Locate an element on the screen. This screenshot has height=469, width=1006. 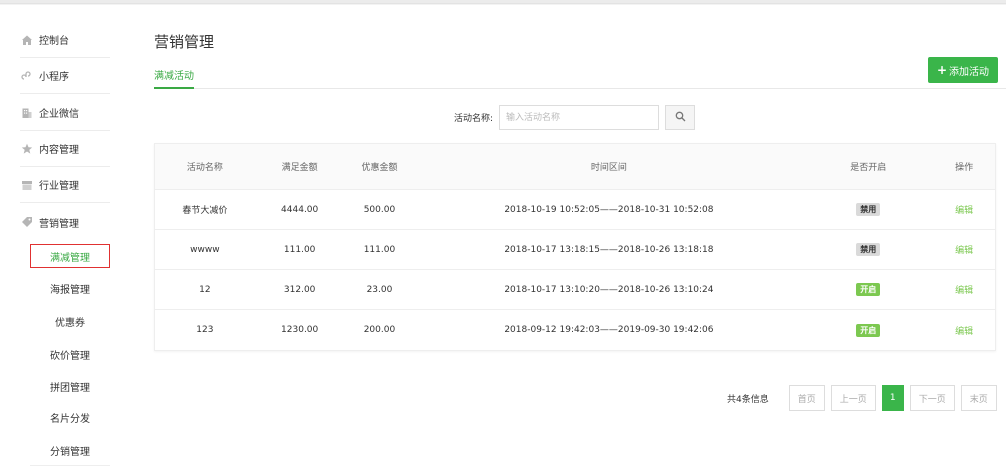
sidebar-subitem-fullreduction: 满减管理 is located at coordinates (70, 256).